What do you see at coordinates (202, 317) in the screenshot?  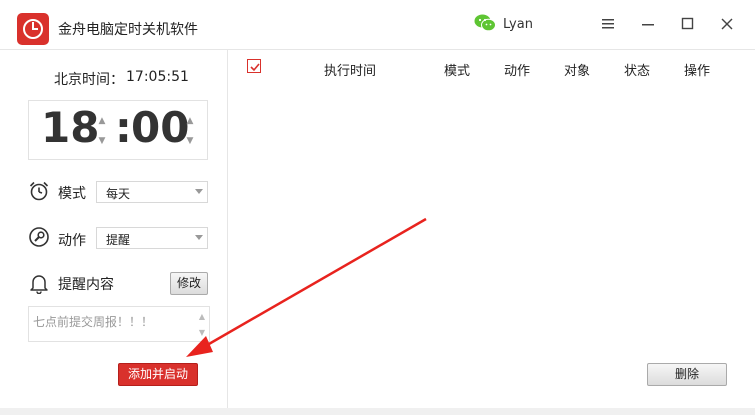 I see `scroll-up-icon: ▲` at bounding box center [202, 317].